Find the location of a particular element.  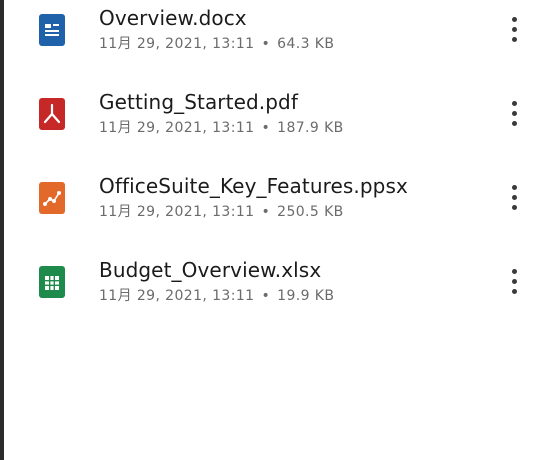

file-meta: 11月 29, 2021, 13:11 • 250.5 KB is located at coordinates (221, 211).